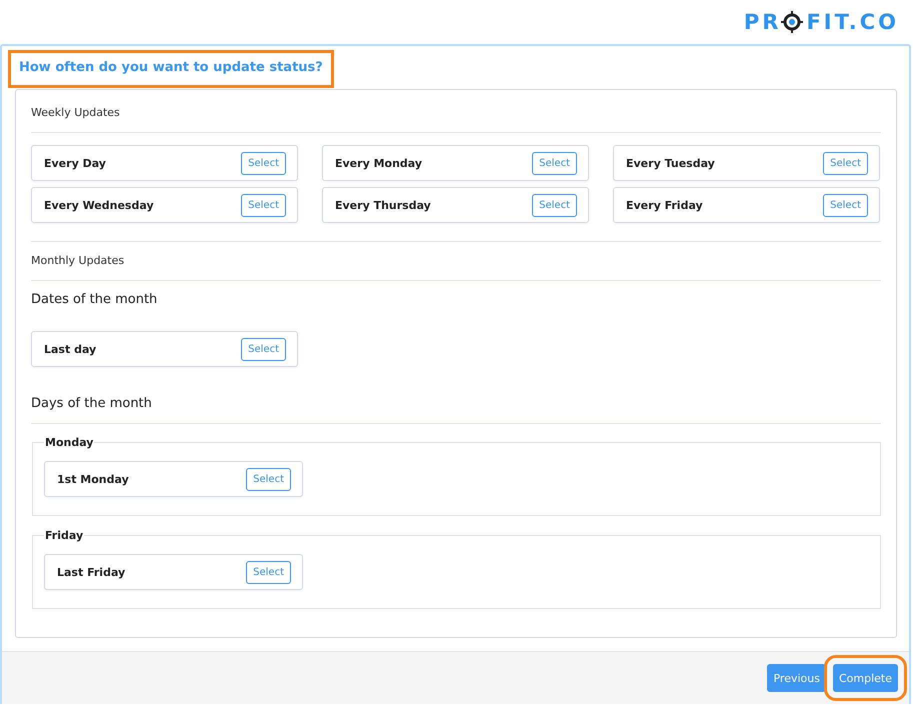 The height and width of the screenshot is (710, 913). What do you see at coordinates (93, 479) in the screenshot?
I see `option-label: 1st Monday` at bounding box center [93, 479].